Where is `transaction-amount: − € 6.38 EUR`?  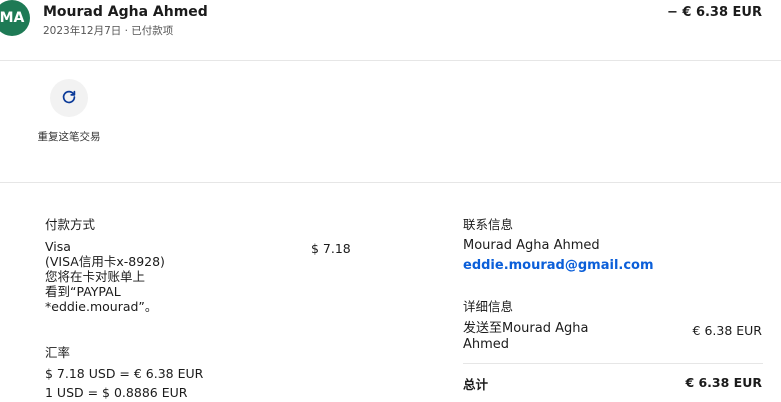 transaction-amount: − € 6.38 EUR is located at coordinates (714, 12).